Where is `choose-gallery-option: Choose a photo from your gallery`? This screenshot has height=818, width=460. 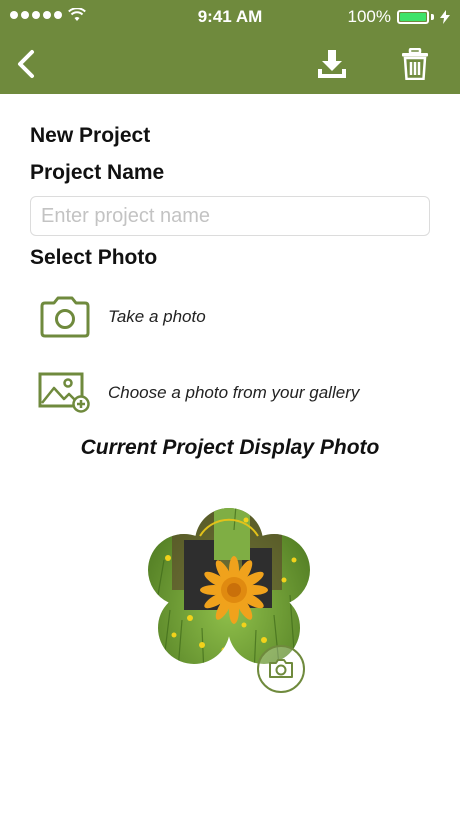
choose-gallery-option: Choose a photo from your gallery is located at coordinates (233, 393).